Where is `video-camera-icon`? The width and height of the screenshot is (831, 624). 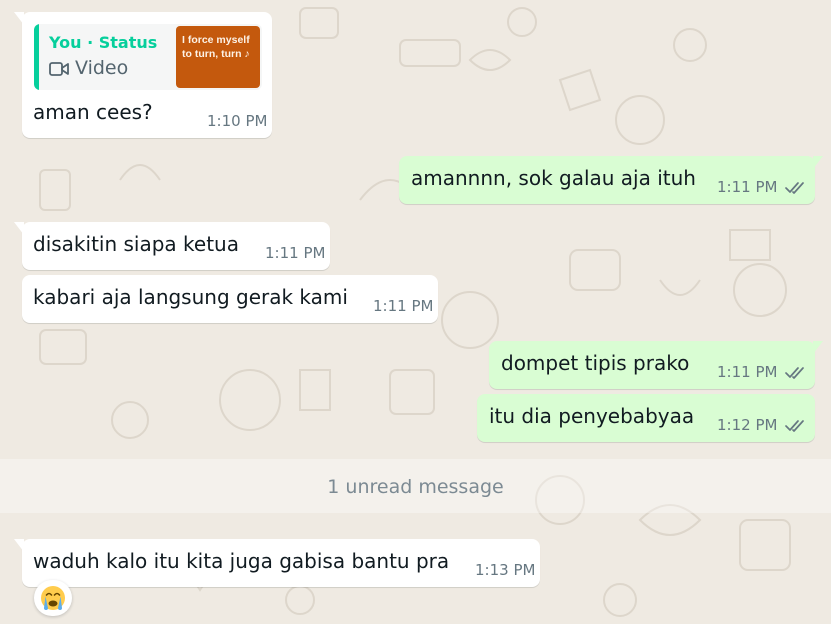 video-camera-icon is located at coordinates (59, 69).